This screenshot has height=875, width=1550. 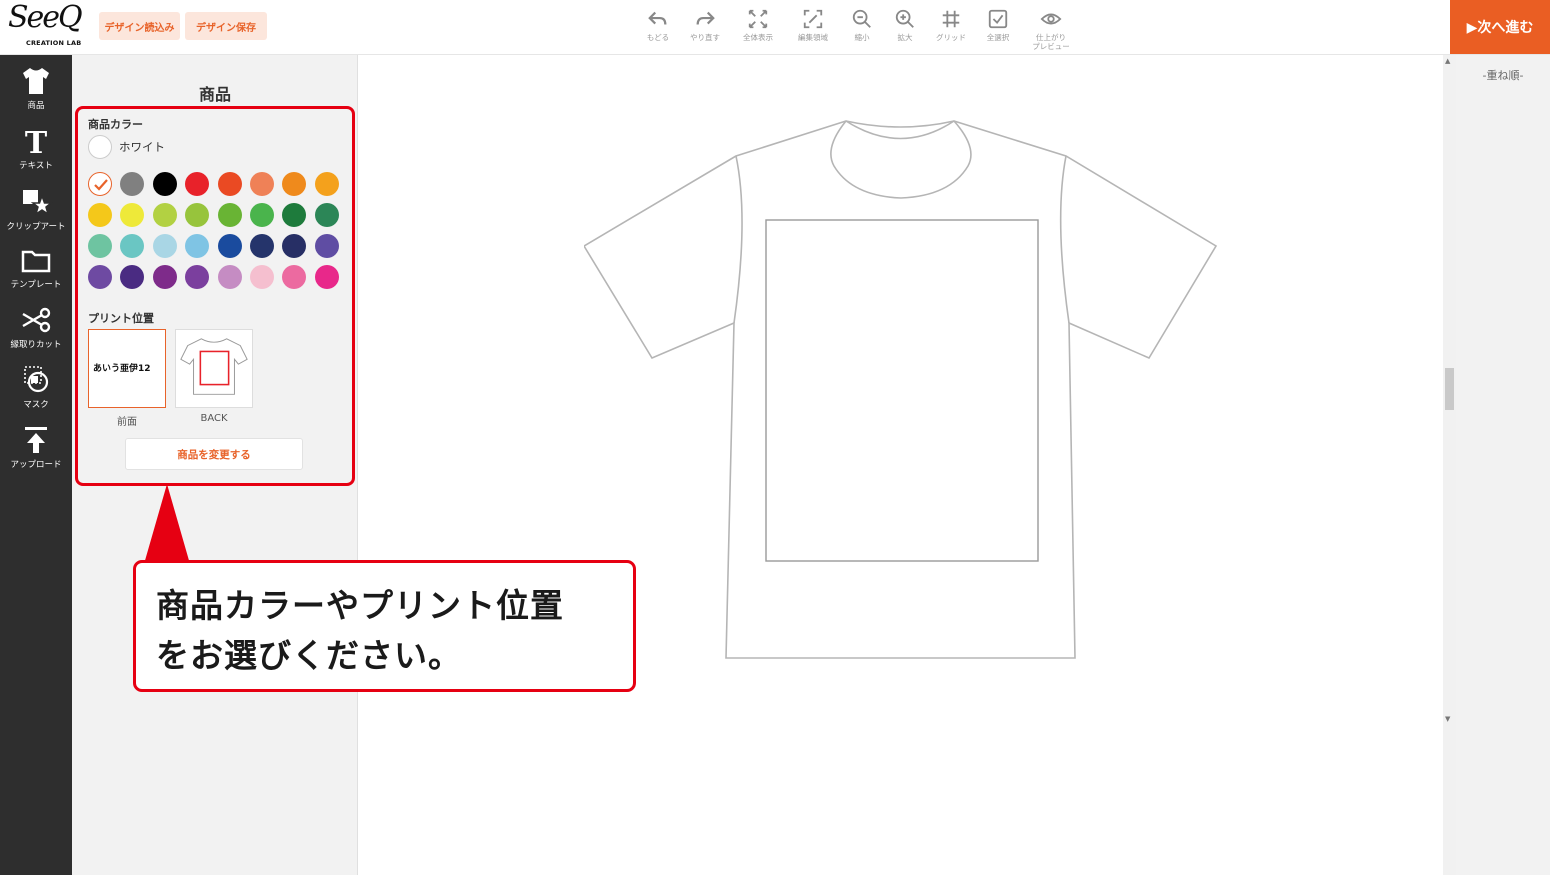 I want to click on seeq-logo: SeeQ CREATION LAB, so click(x=45, y=24).